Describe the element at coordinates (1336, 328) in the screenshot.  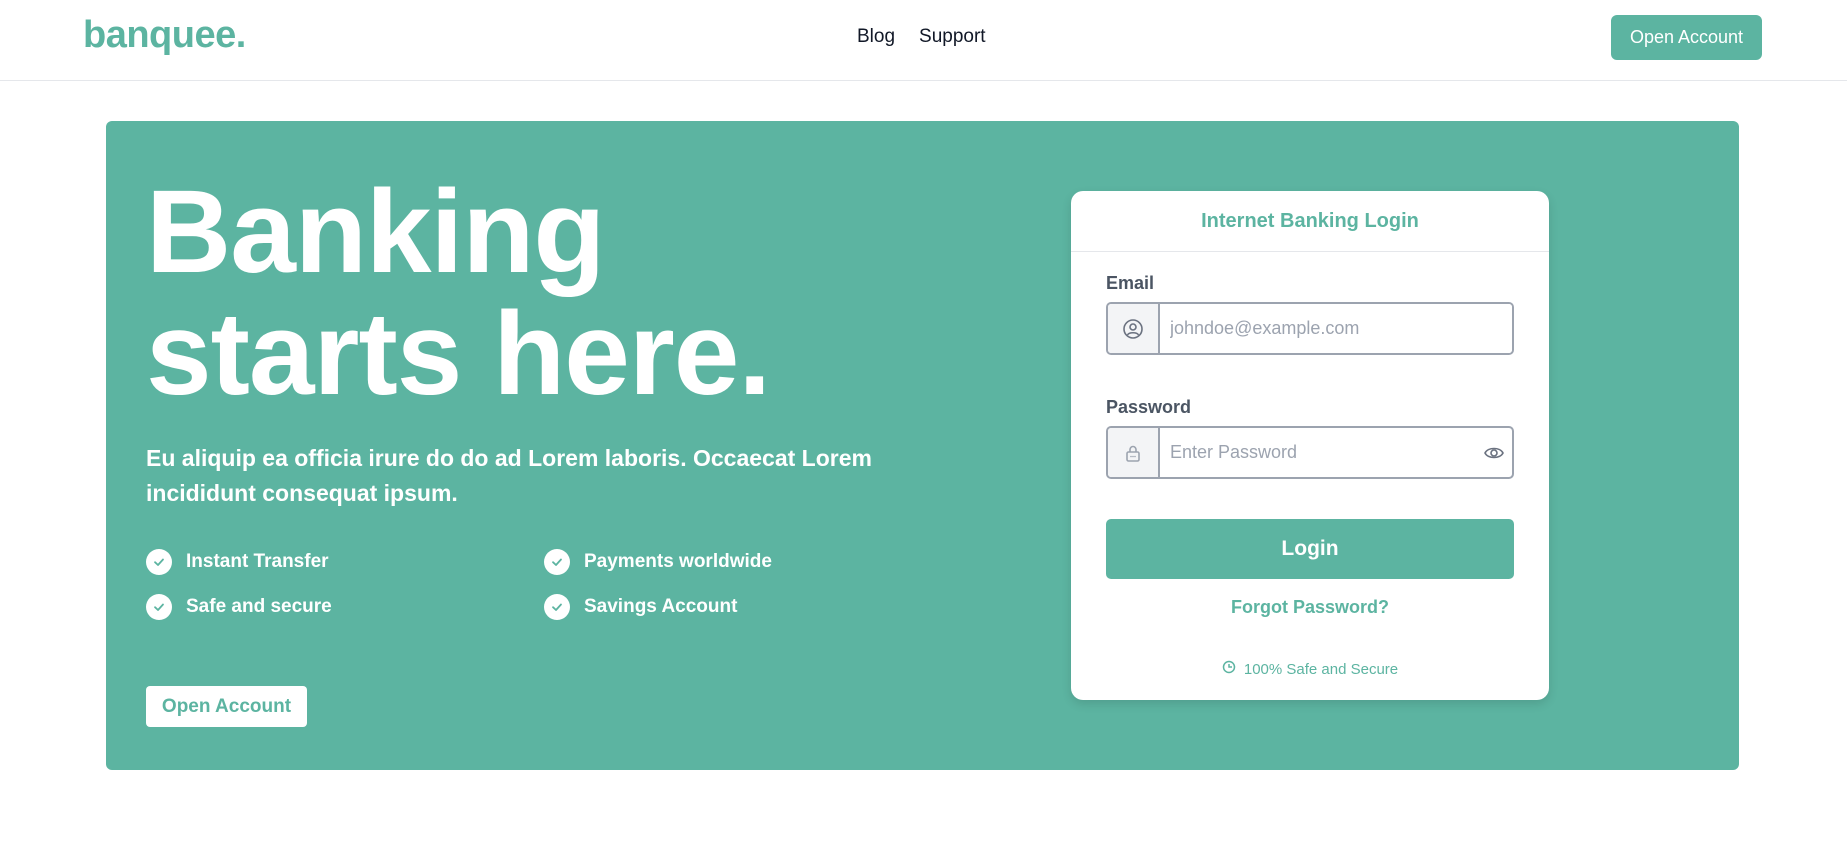
I see `email-input` at that location.